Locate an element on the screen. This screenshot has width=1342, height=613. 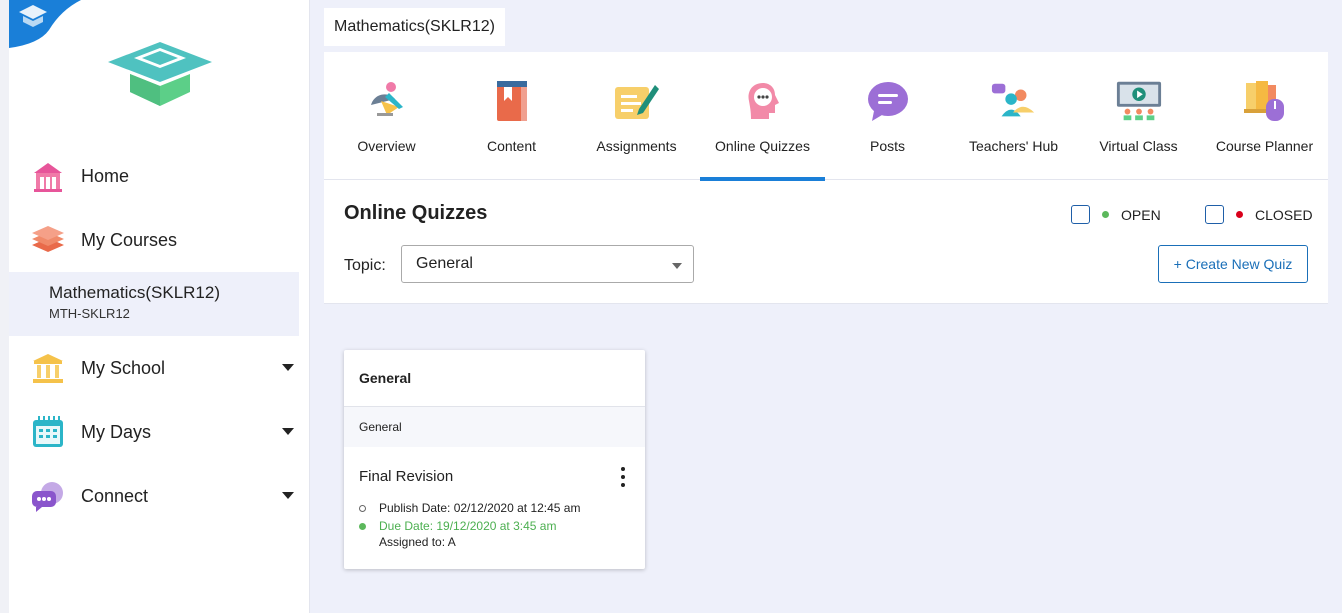
corner-logo-icon is located at coordinates (45, 24).